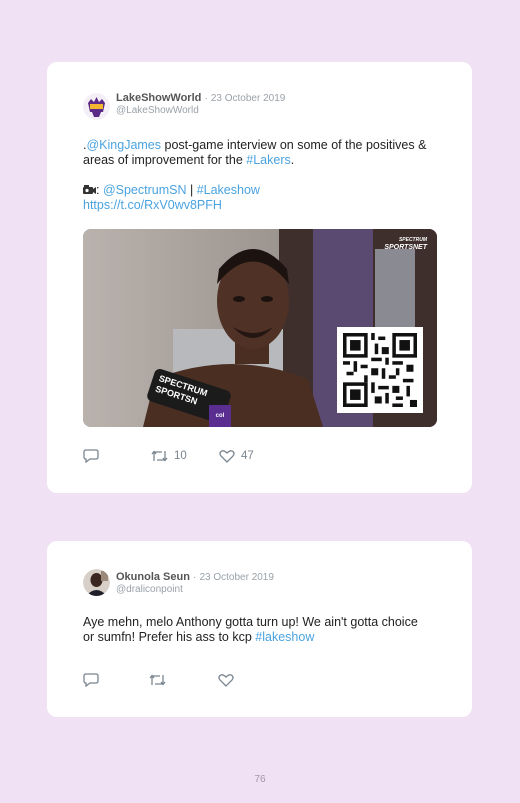  I want to click on author-name: LakeShowWorld, so click(158, 98).